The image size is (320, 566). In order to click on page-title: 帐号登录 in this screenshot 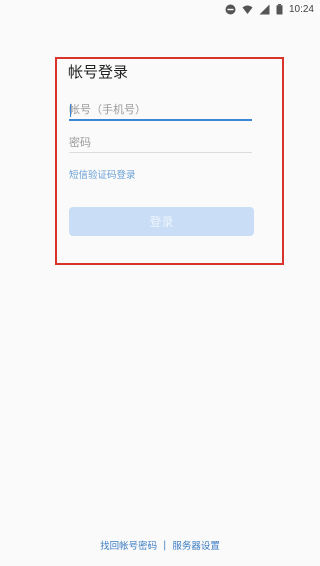, I will do `click(98, 72)`.